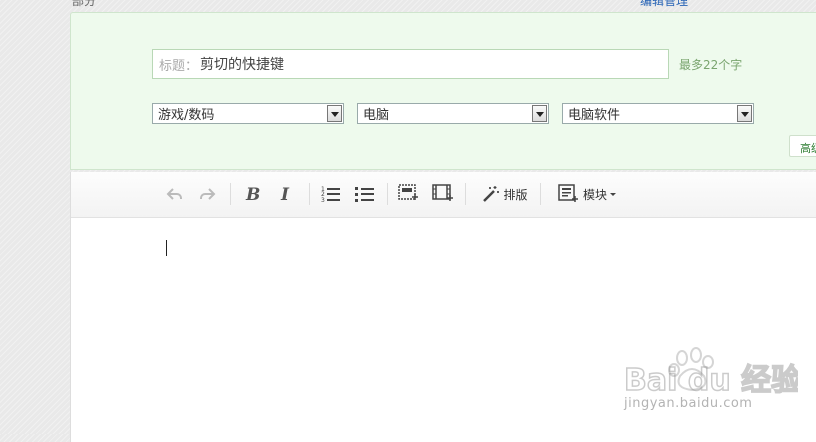 This screenshot has height=442, width=816. I want to click on caret-down-icon, so click(613, 194).